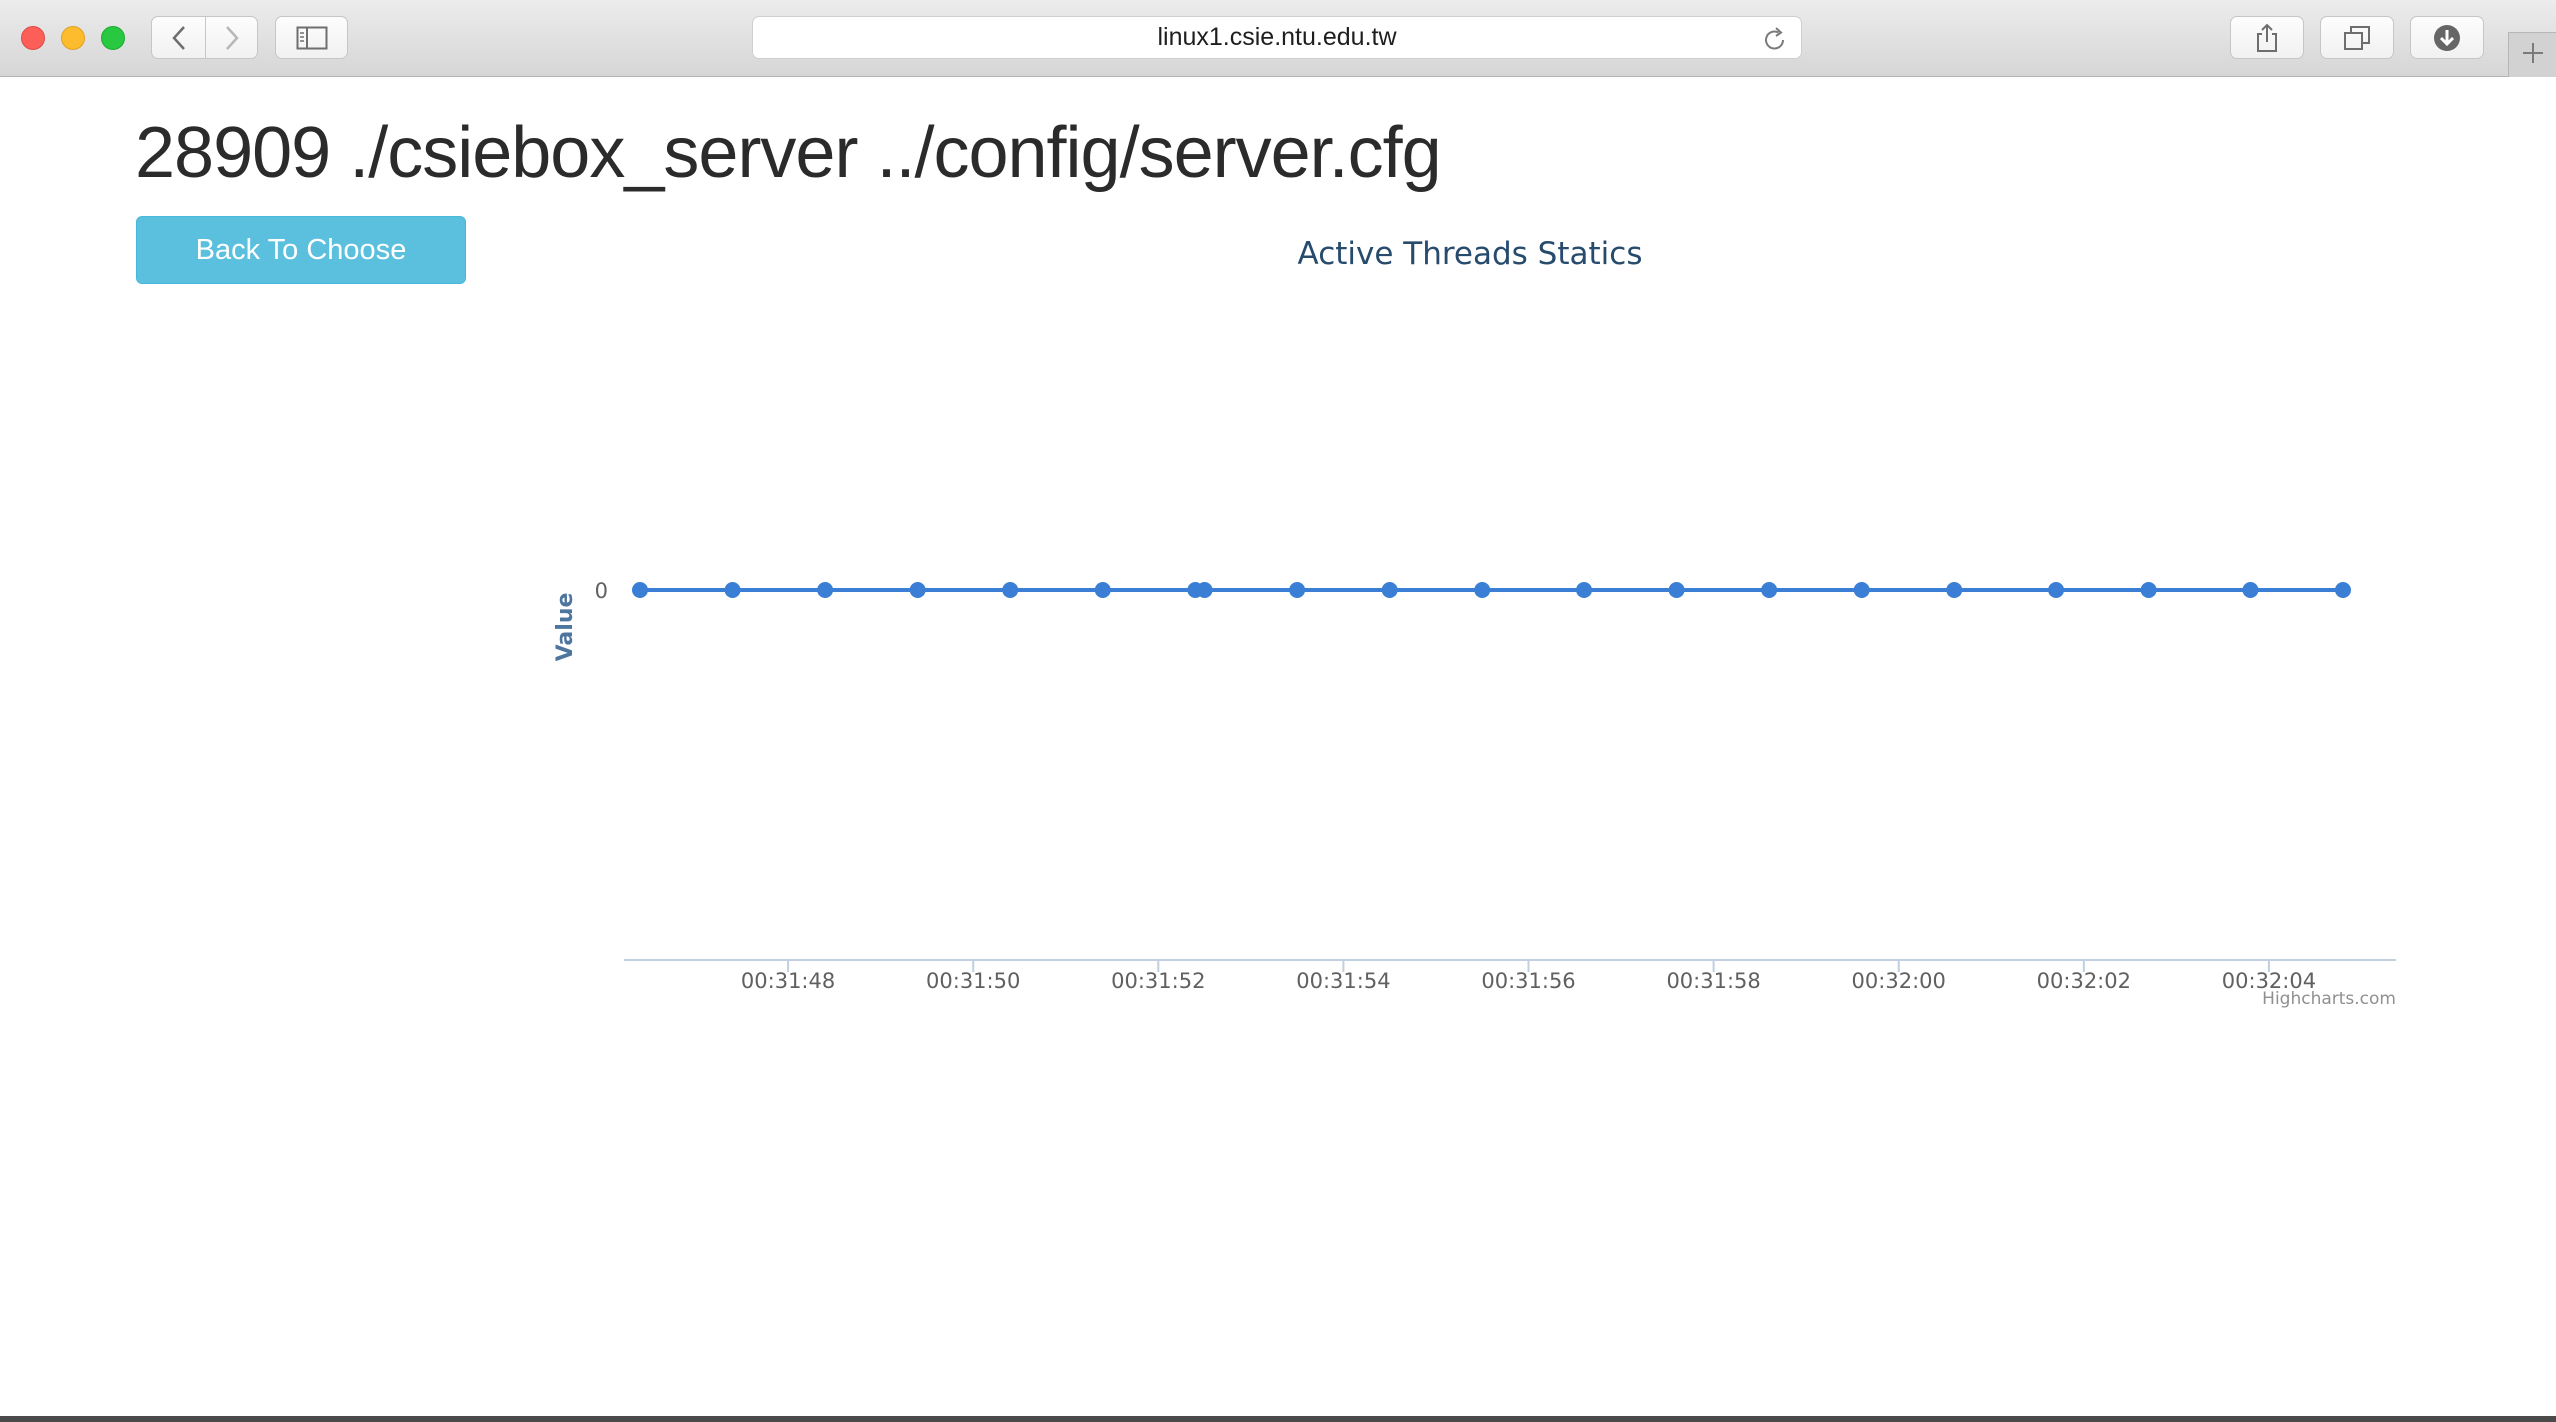 This screenshot has height=1422, width=2556. I want to click on x-tick-label: 00:31:56, so click(1528, 981).